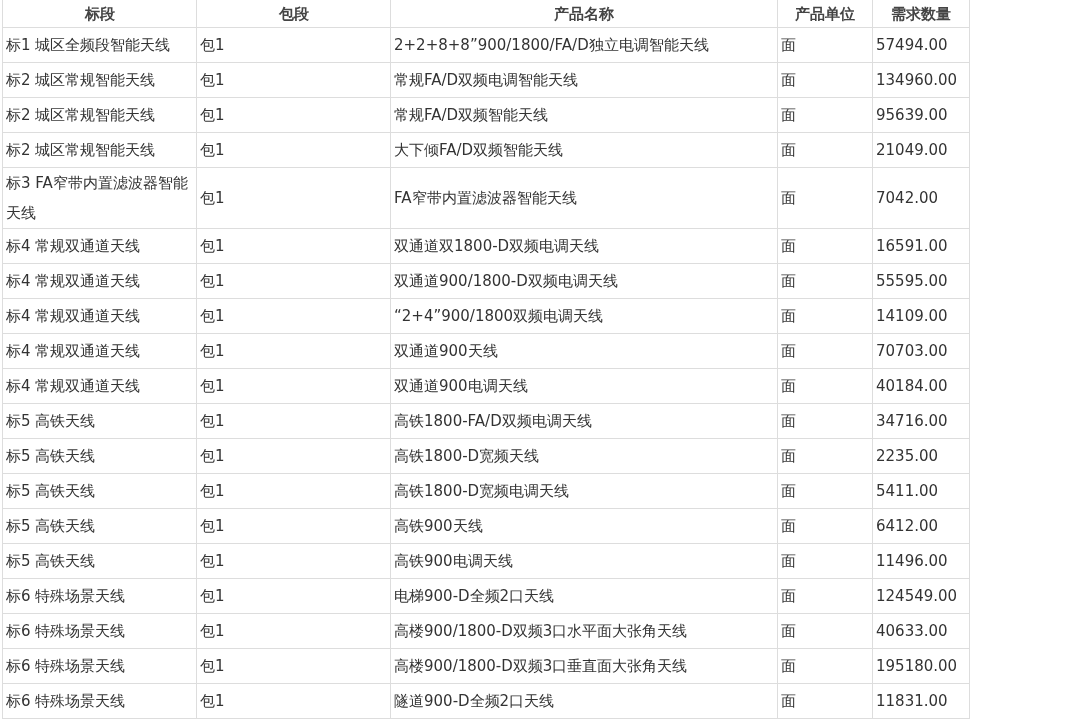  What do you see at coordinates (584, 45) in the screenshot?
I see `table-cell: 2+2+8+8”900/1800/FA/D独立电调智能天线` at bounding box center [584, 45].